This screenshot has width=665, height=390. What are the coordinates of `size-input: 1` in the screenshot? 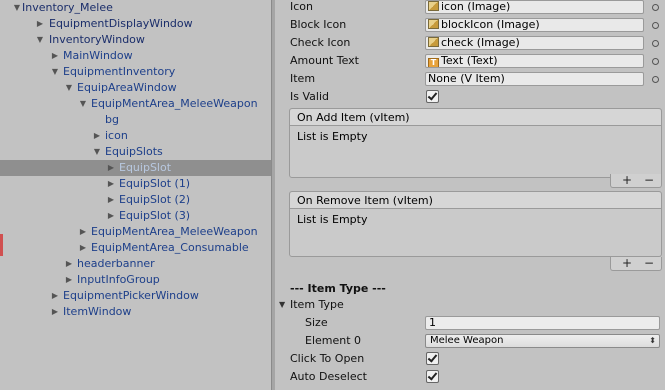 It's located at (542, 323).